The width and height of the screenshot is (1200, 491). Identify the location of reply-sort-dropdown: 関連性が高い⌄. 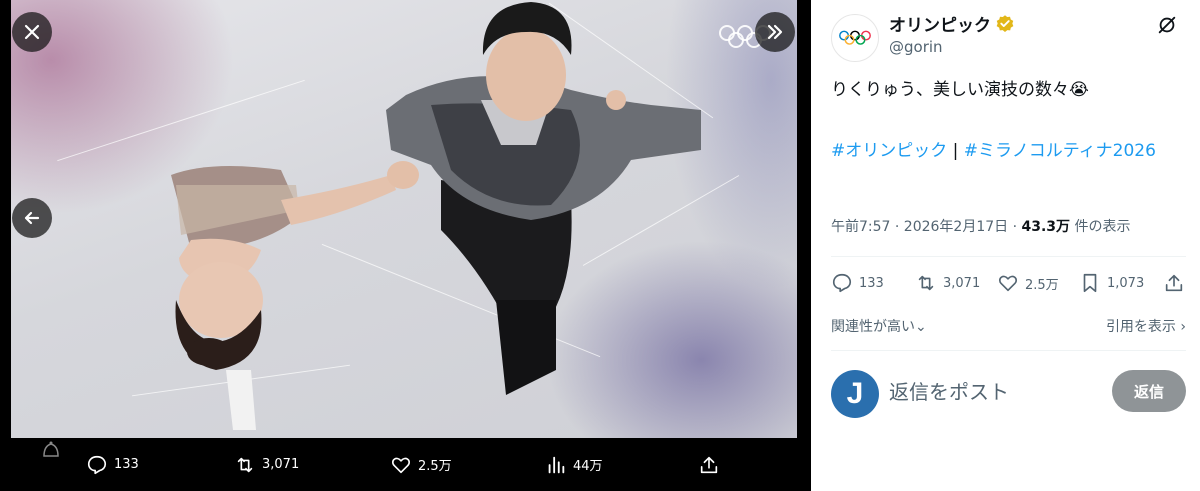
(879, 326).